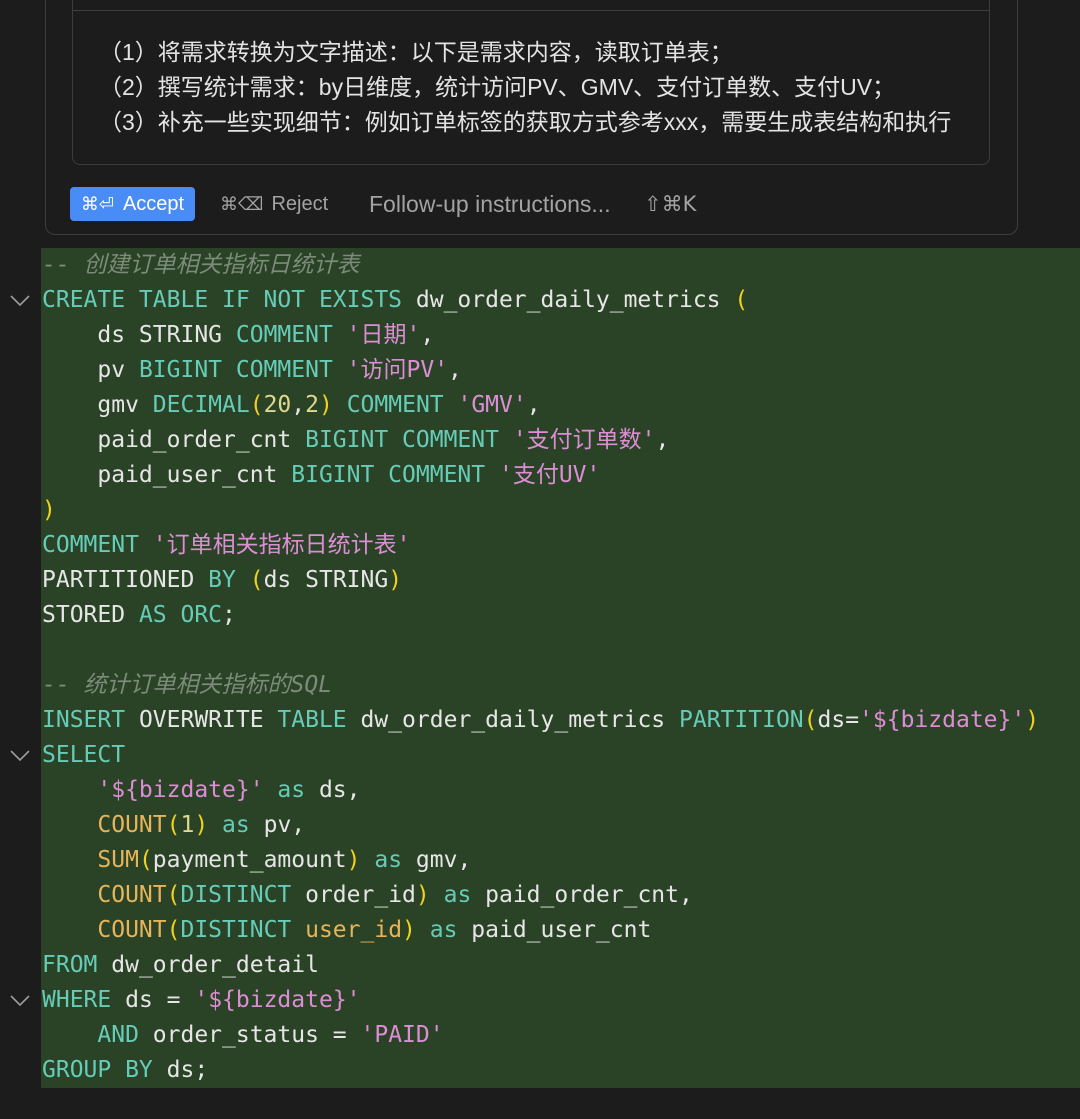 This screenshot has width=1080, height=1119. What do you see at coordinates (540, 930) in the screenshot?
I see `code-line: COUNT(DISTINCT user_id) as paid_user_cnt` at bounding box center [540, 930].